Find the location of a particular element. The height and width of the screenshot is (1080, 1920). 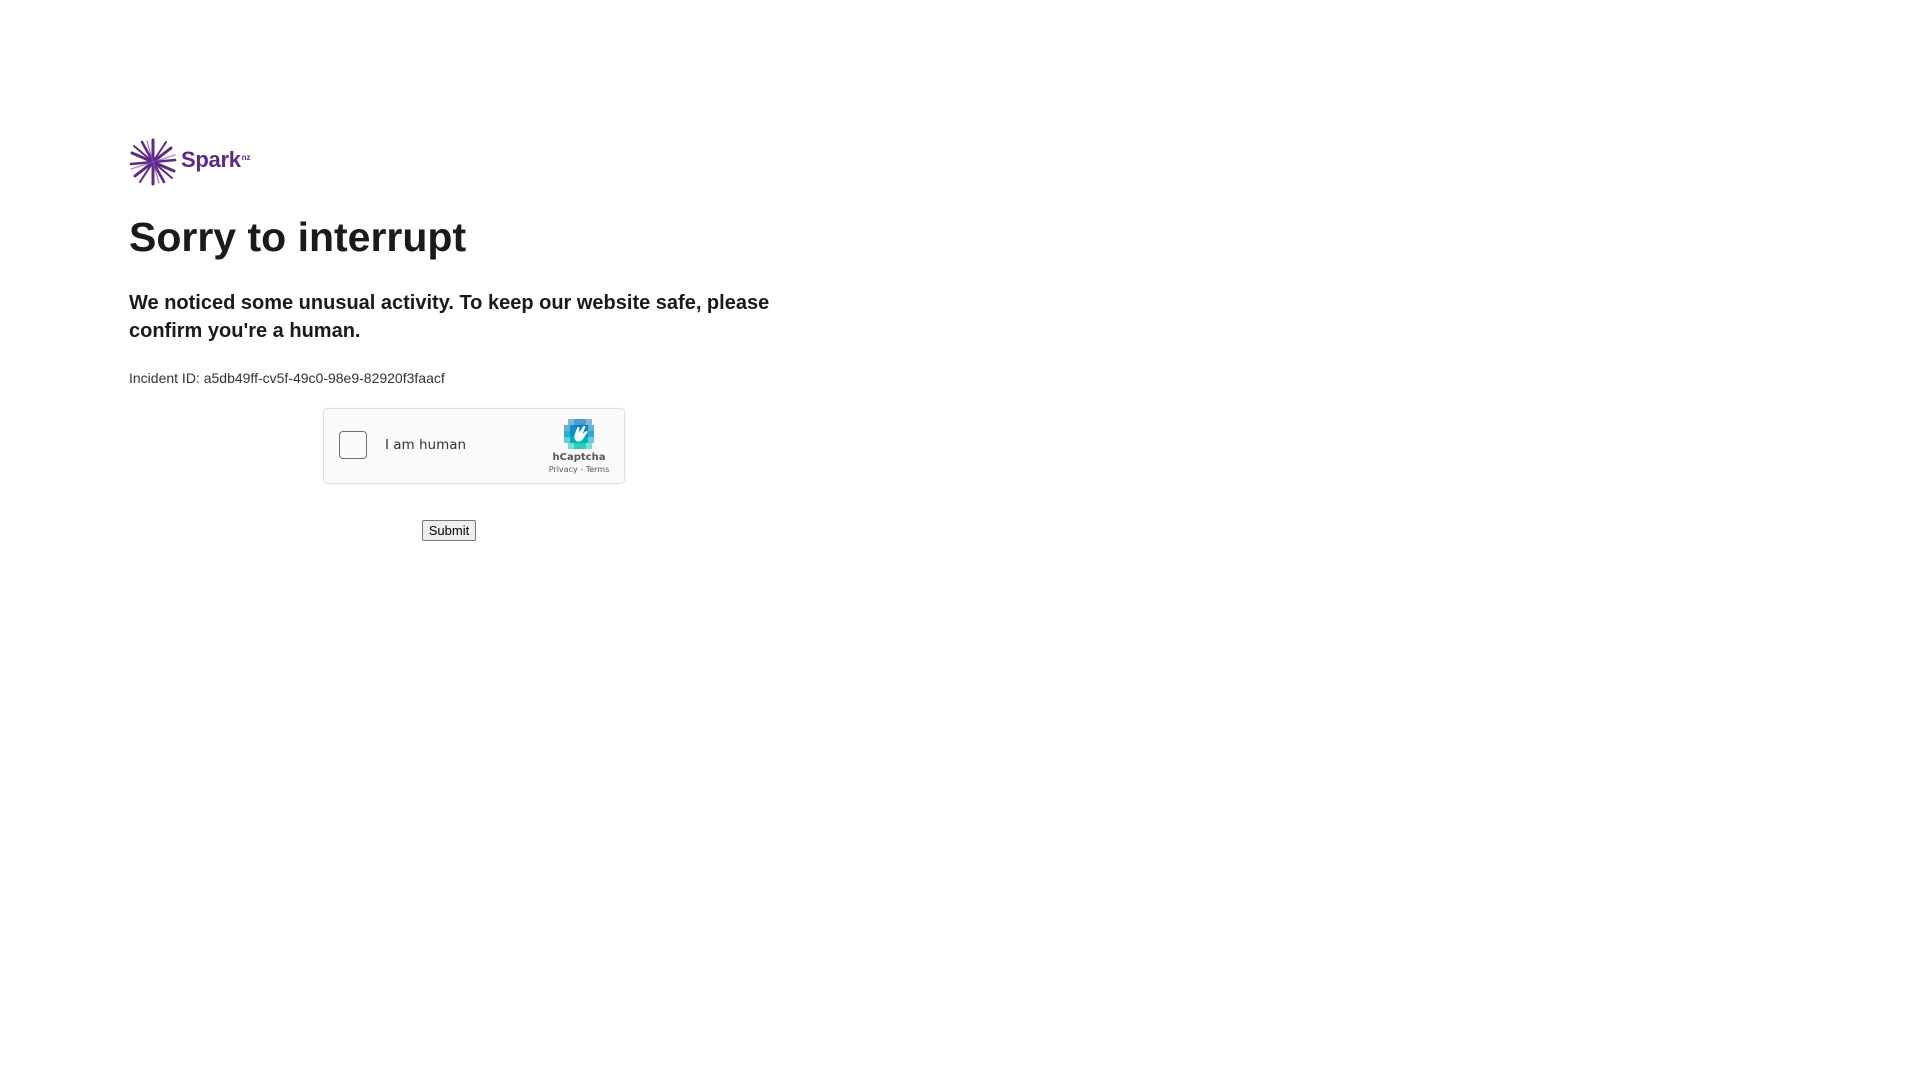

spark-star-icon is located at coordinates (153, 162).